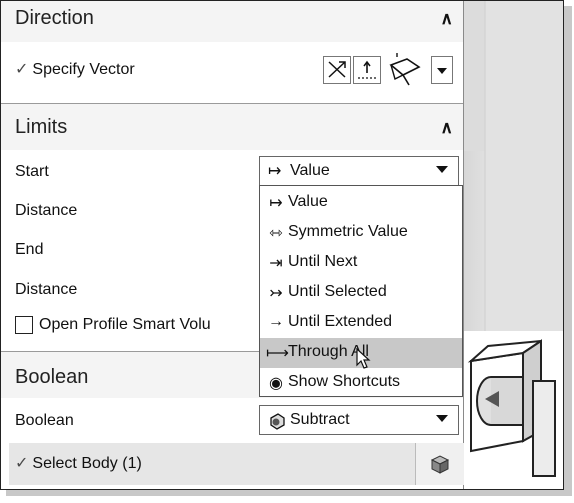 This screenshot has height=503, width=574. What do you see at coordinates (24, 325) in the screenshot?
I see `open-profile-checkbox` at bounding box center [24, 325].